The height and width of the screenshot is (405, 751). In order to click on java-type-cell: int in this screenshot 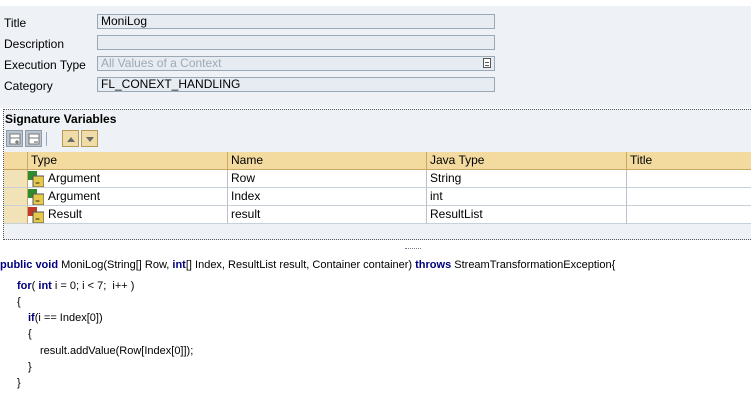, I will do `click(527, 197)`.